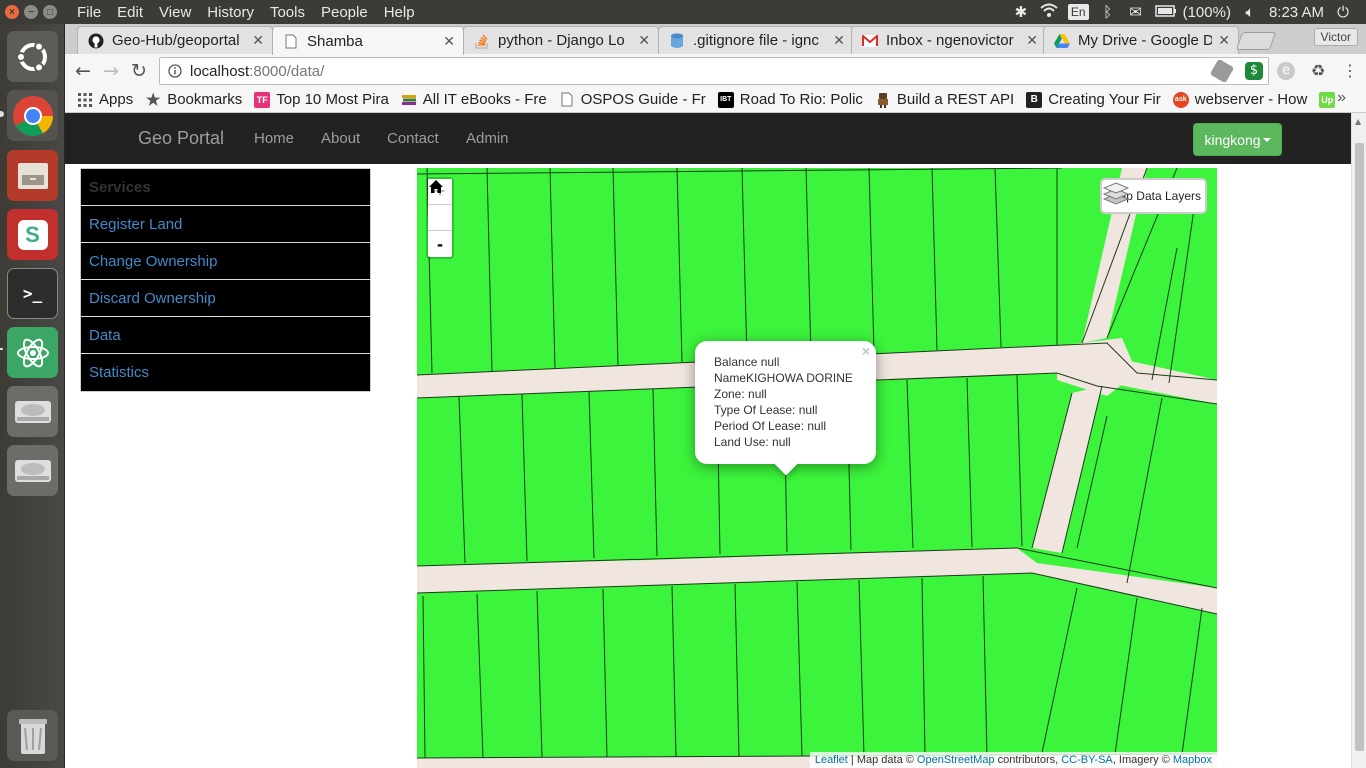 The width and height of the screenshot is (1366, 768). Describe the element at coordinates (1254, 70) in the screenshot. I see `extension-green-icon: $` at that location.